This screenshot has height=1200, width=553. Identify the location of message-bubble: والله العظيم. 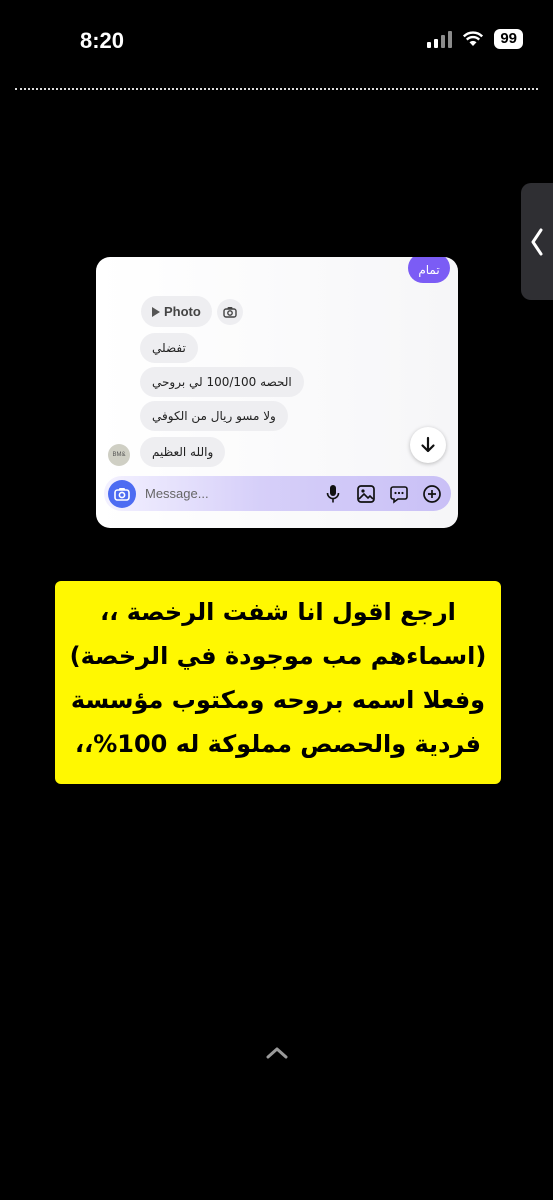
(183, 452).